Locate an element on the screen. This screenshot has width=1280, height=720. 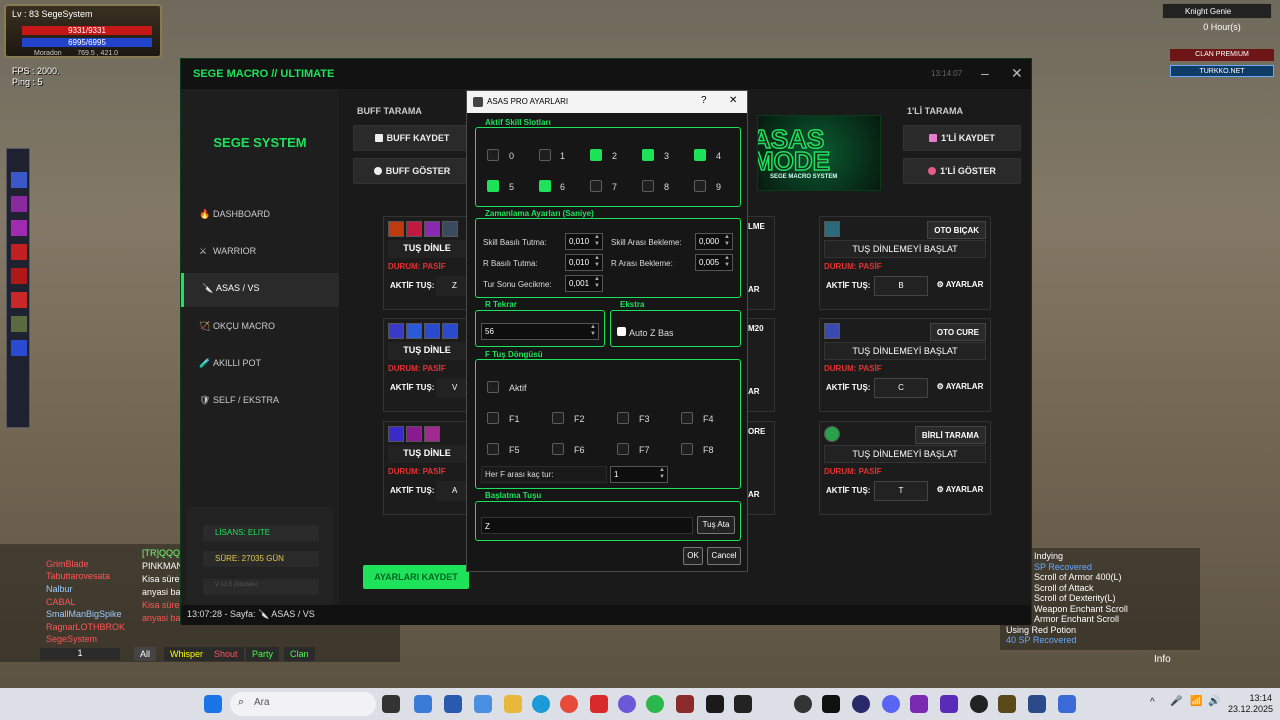
task-view-icon is located at coordinates (391, 704).